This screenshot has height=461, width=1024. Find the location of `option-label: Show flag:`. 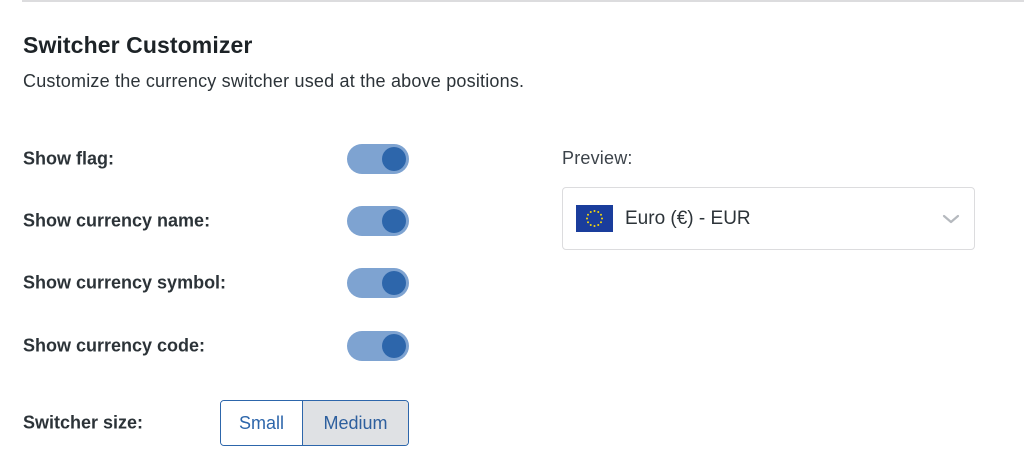

option-label: Show flag: is located at coordinates (68, 158).